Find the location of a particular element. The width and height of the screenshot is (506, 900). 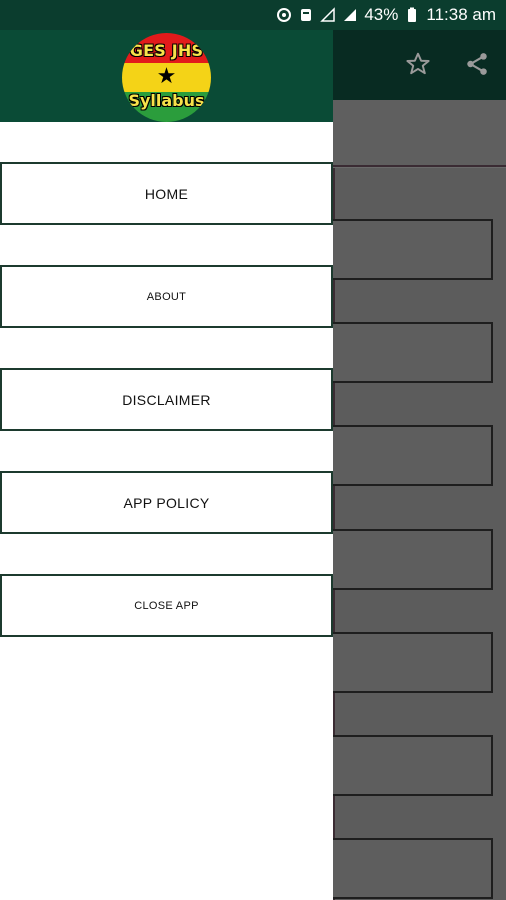

drawer-header: GES JHS ★ Syllabus is located at coordinates (166, 76).